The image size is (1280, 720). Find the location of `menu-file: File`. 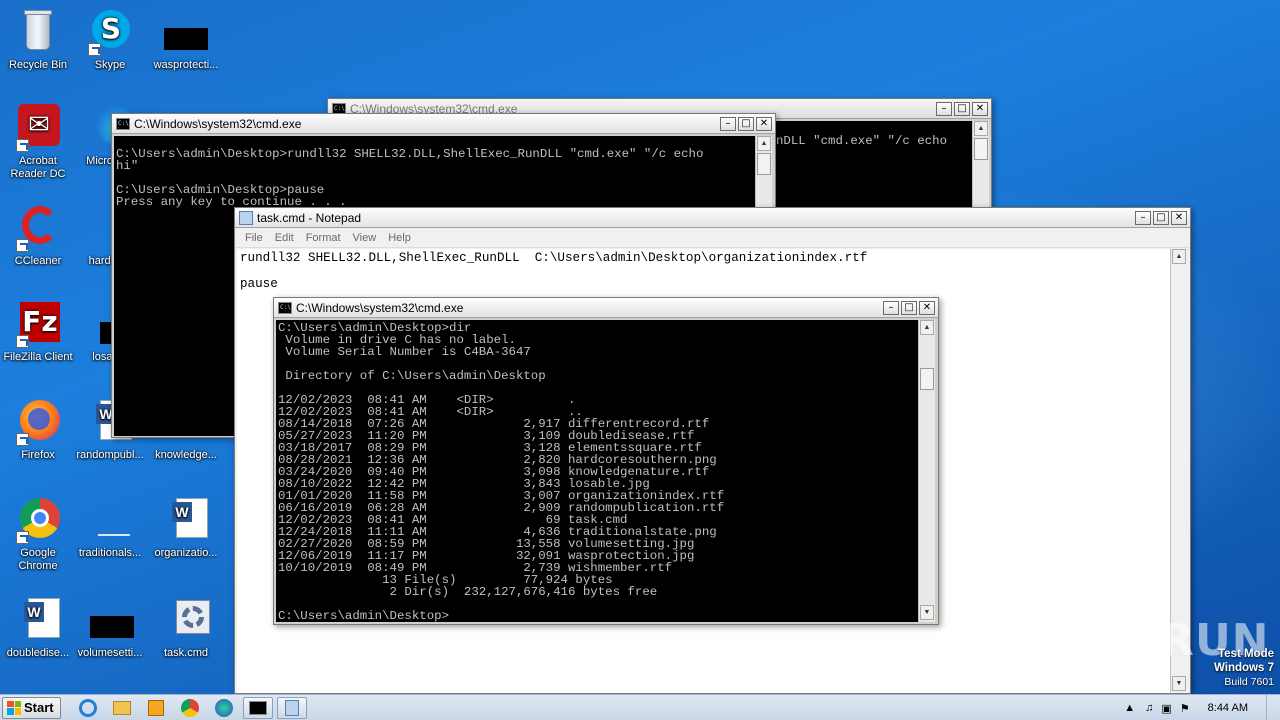

menu-file: File is located at coordinates (254, 238).